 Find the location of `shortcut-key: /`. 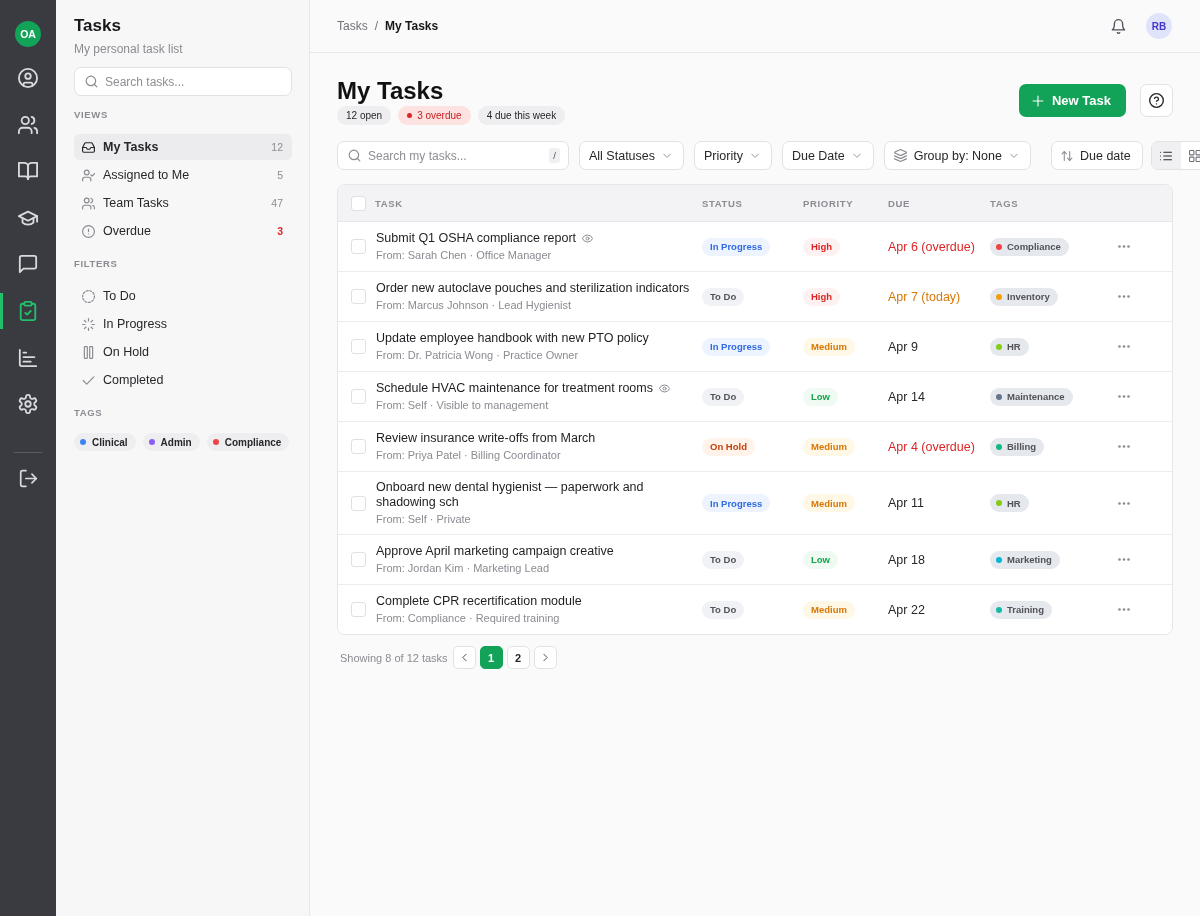

shortcut-key: / is located at coordinates (554, 155).